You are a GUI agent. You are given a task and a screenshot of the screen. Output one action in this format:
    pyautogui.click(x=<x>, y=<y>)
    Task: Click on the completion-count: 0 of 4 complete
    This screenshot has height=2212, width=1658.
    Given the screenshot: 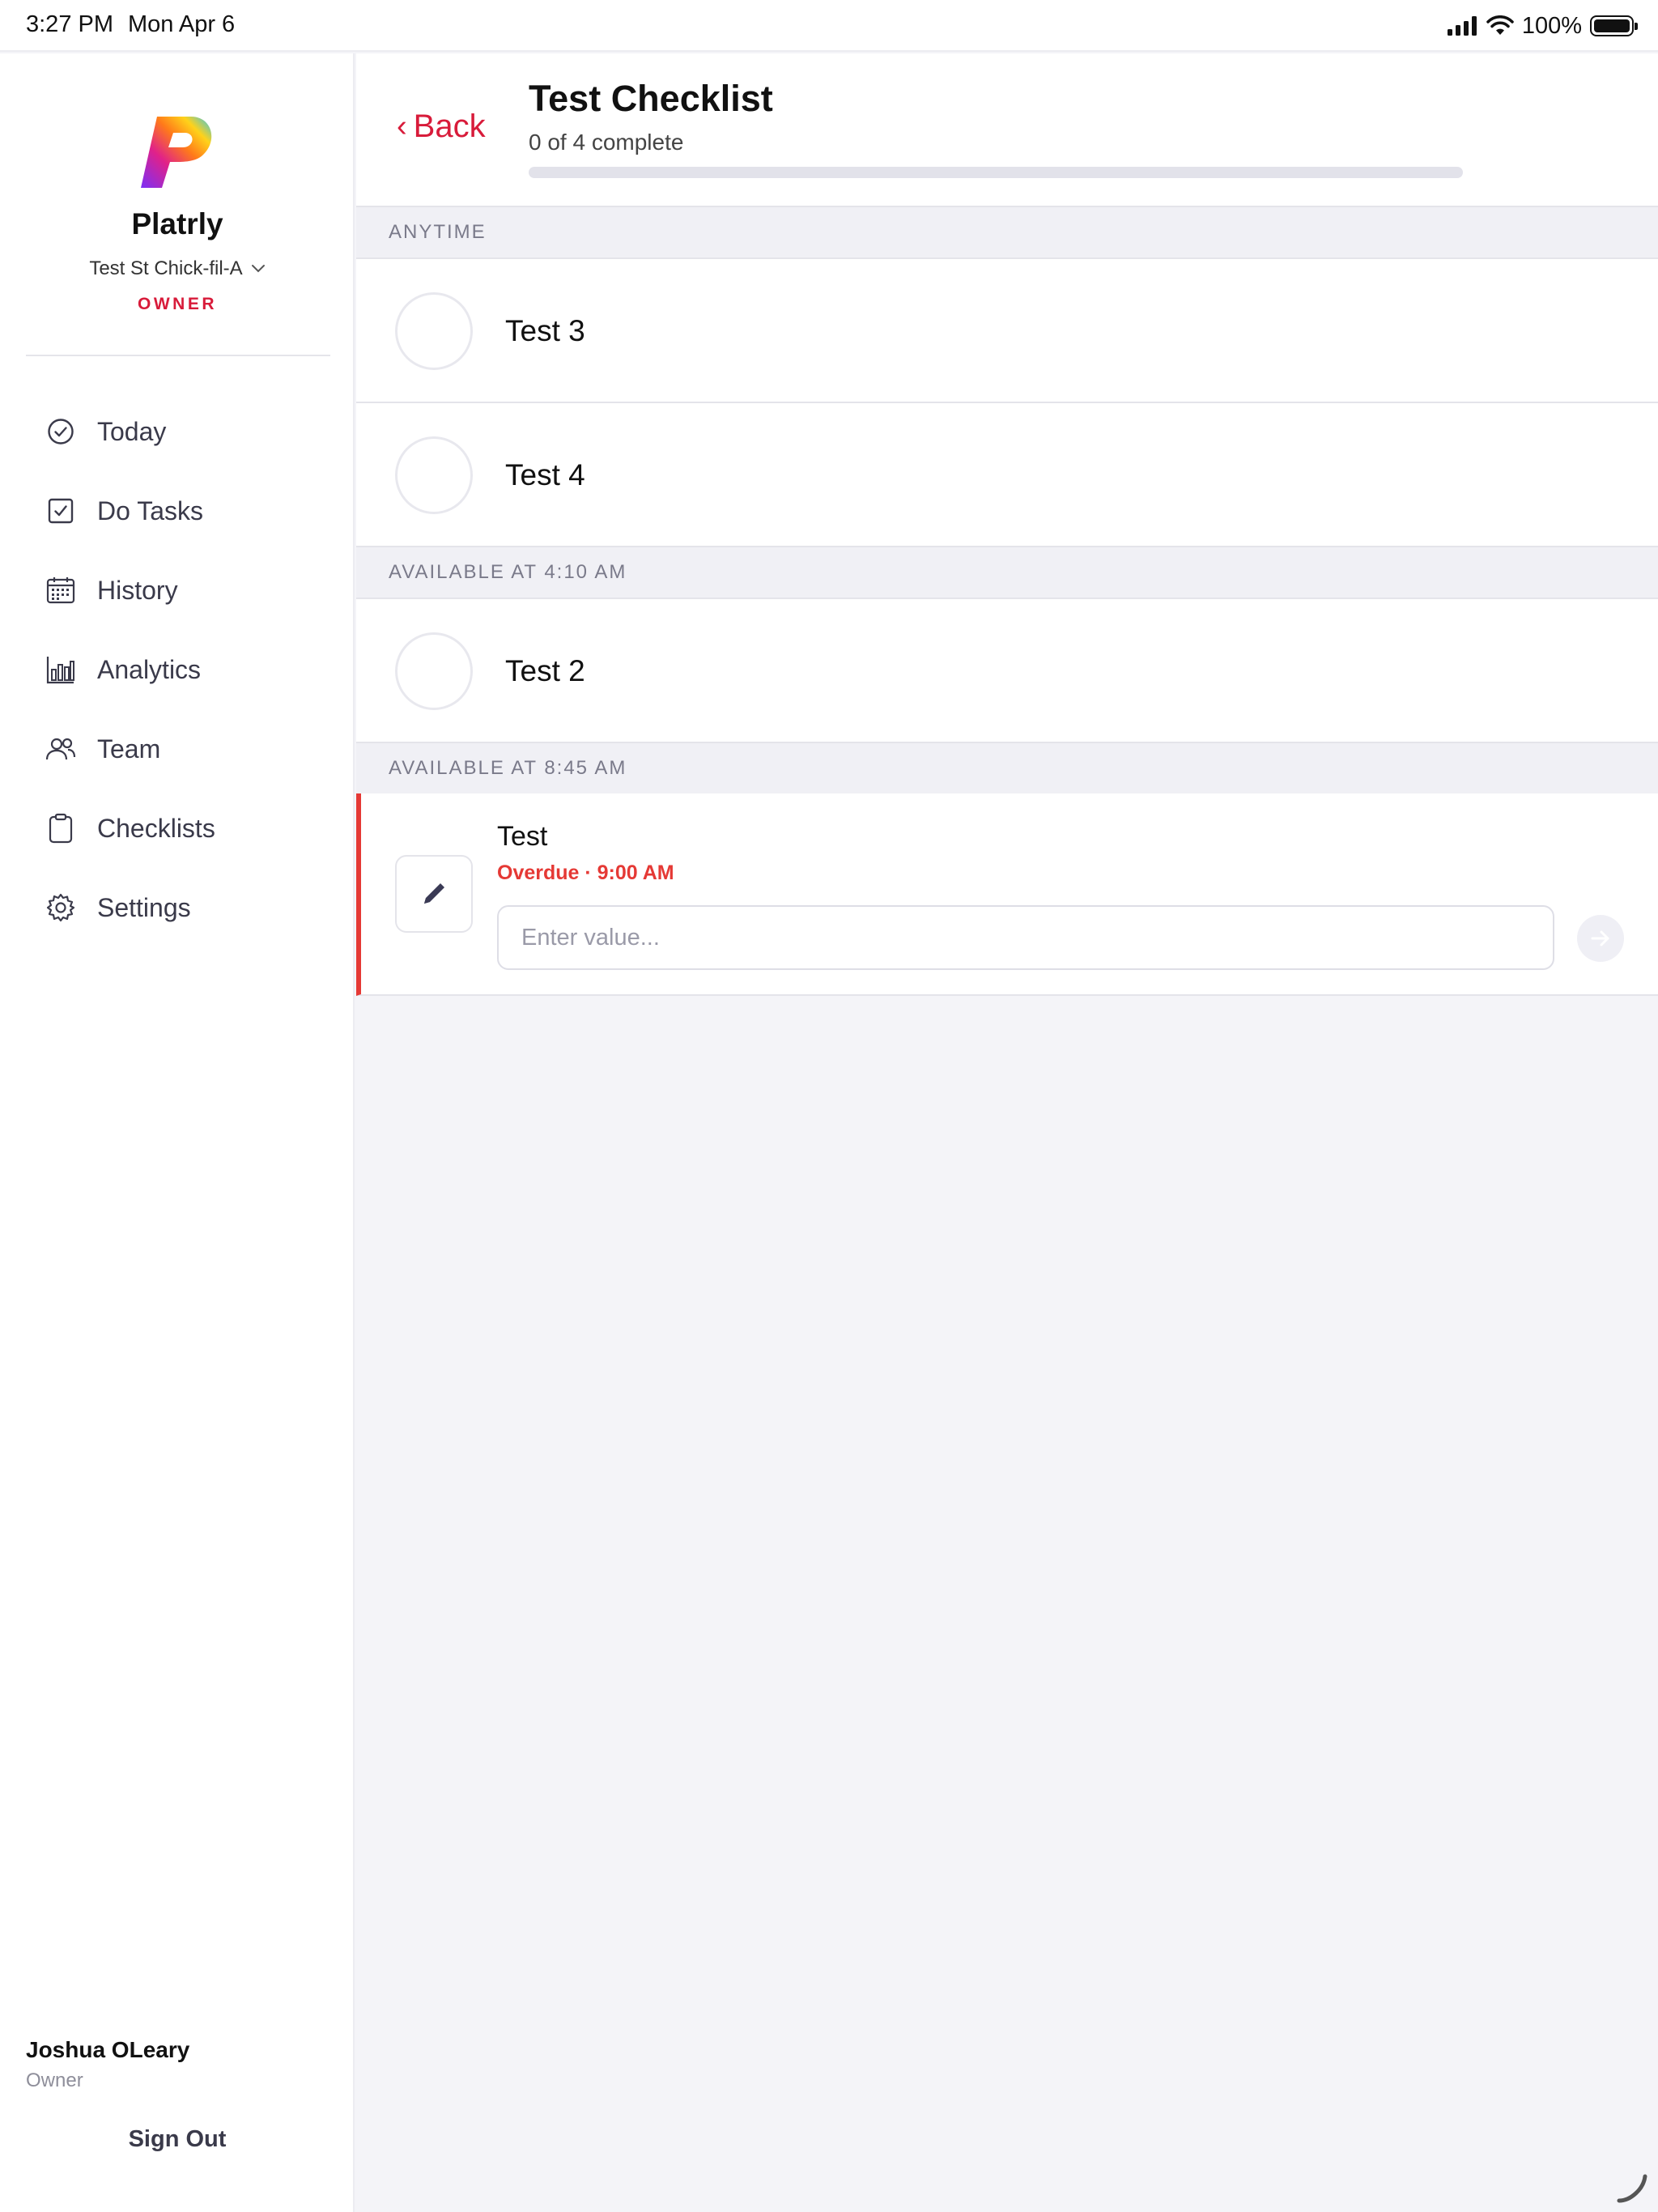 What is the action you would take?
    pyautogui.click(x=606, y=142)
    